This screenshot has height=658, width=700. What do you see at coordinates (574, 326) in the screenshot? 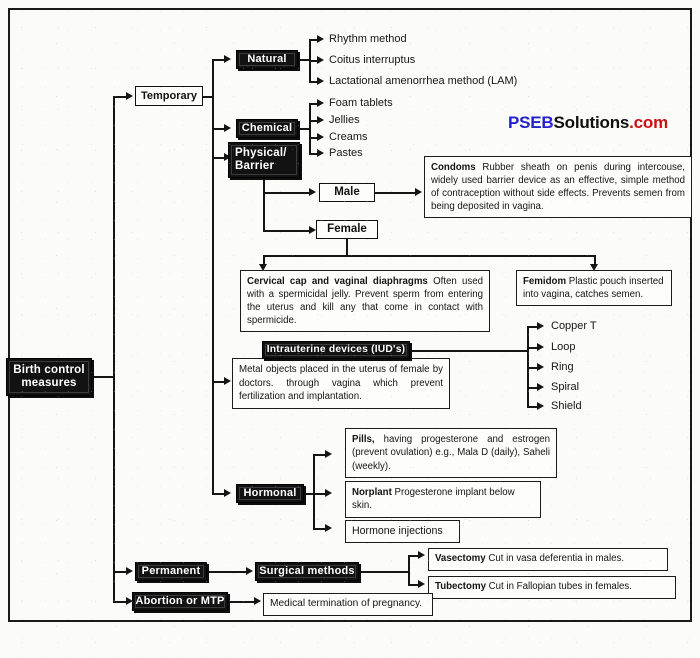
I see `label-copper-t: Copper T` at bounding box center [574, 326].